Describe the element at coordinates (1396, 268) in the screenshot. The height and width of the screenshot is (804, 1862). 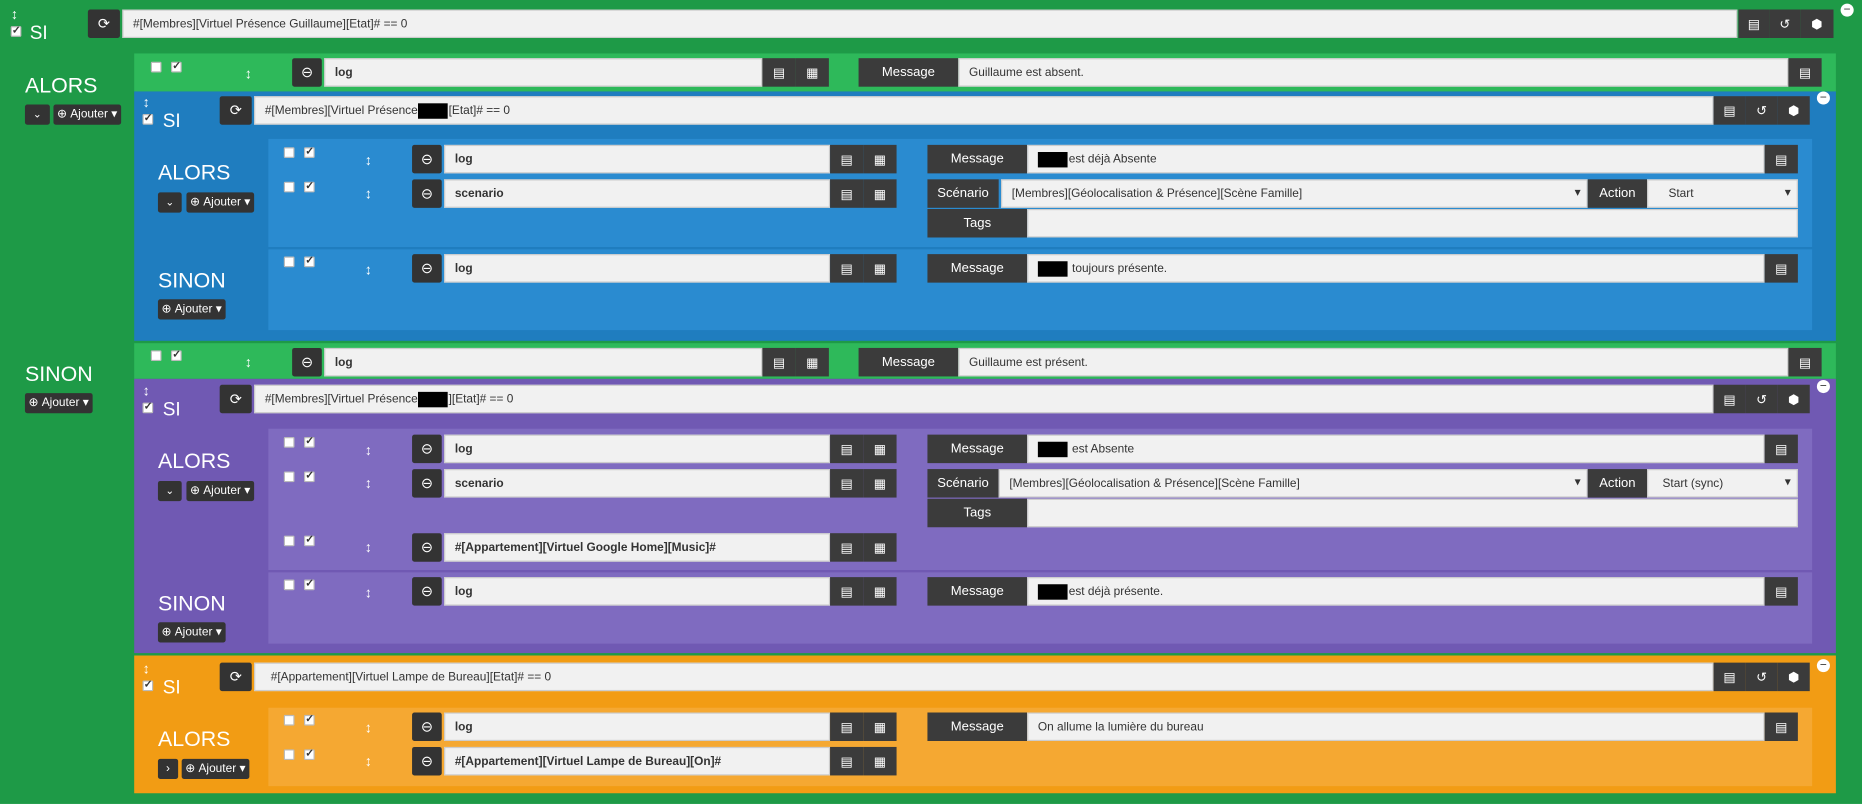
I see `message-input: toujours présente.` at that location.